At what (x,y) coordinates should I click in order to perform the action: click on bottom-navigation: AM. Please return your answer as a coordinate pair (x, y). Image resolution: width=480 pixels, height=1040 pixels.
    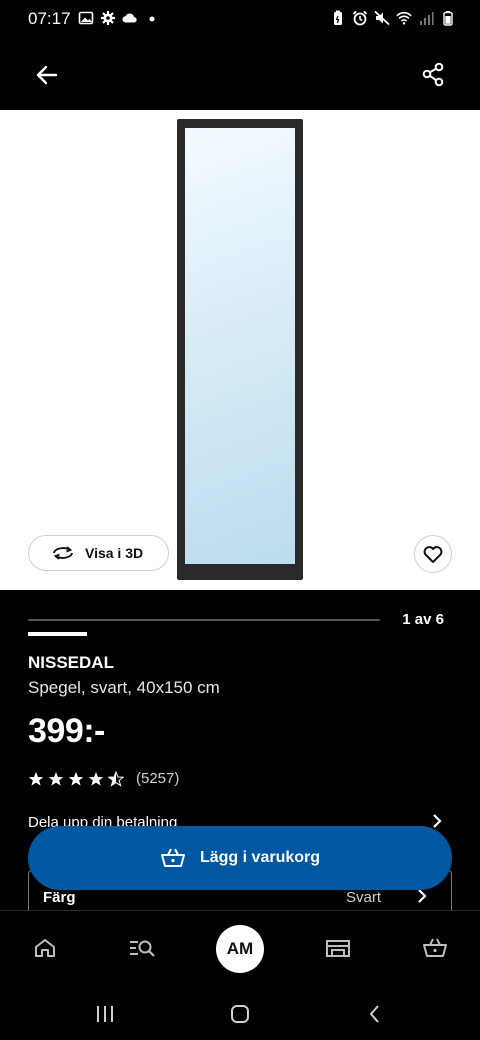
    Looking at the image, I should click on (240, 948).